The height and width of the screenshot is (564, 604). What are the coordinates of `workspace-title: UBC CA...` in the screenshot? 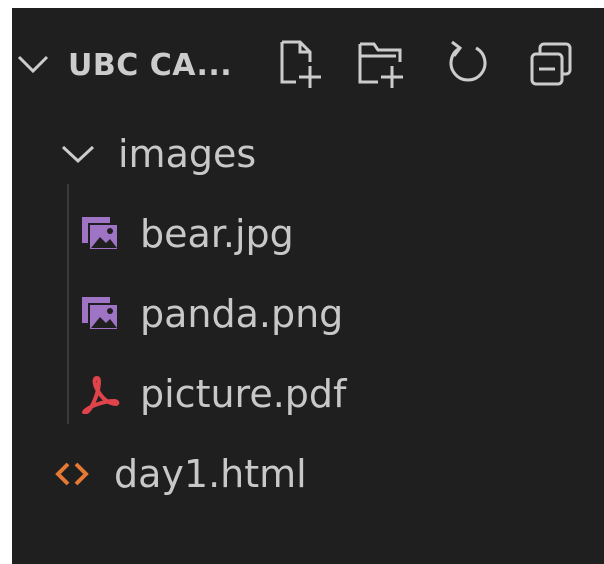 It's located at (150, 65).